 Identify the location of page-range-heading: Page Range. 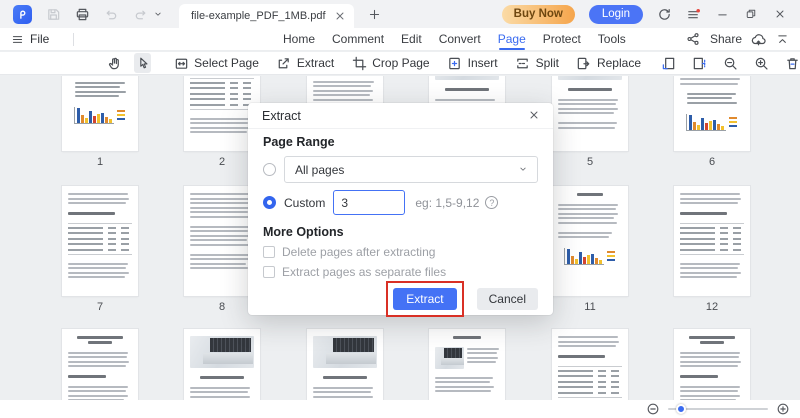
(299, 142).